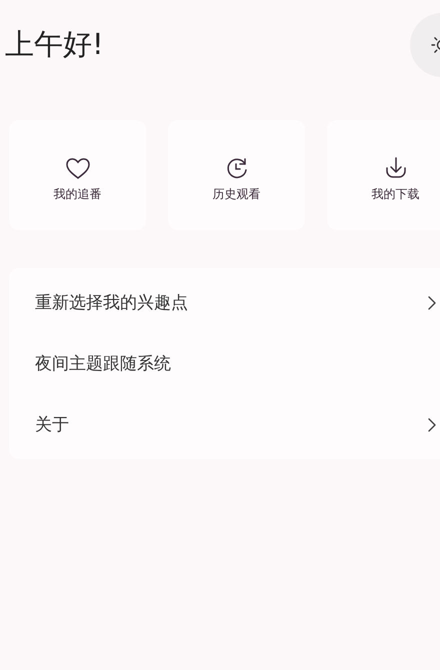  What do you see at coordinates (396, 194) in the screenshot?
I see `shortcut-label: 我的下载` at bounding box center [396, 194].